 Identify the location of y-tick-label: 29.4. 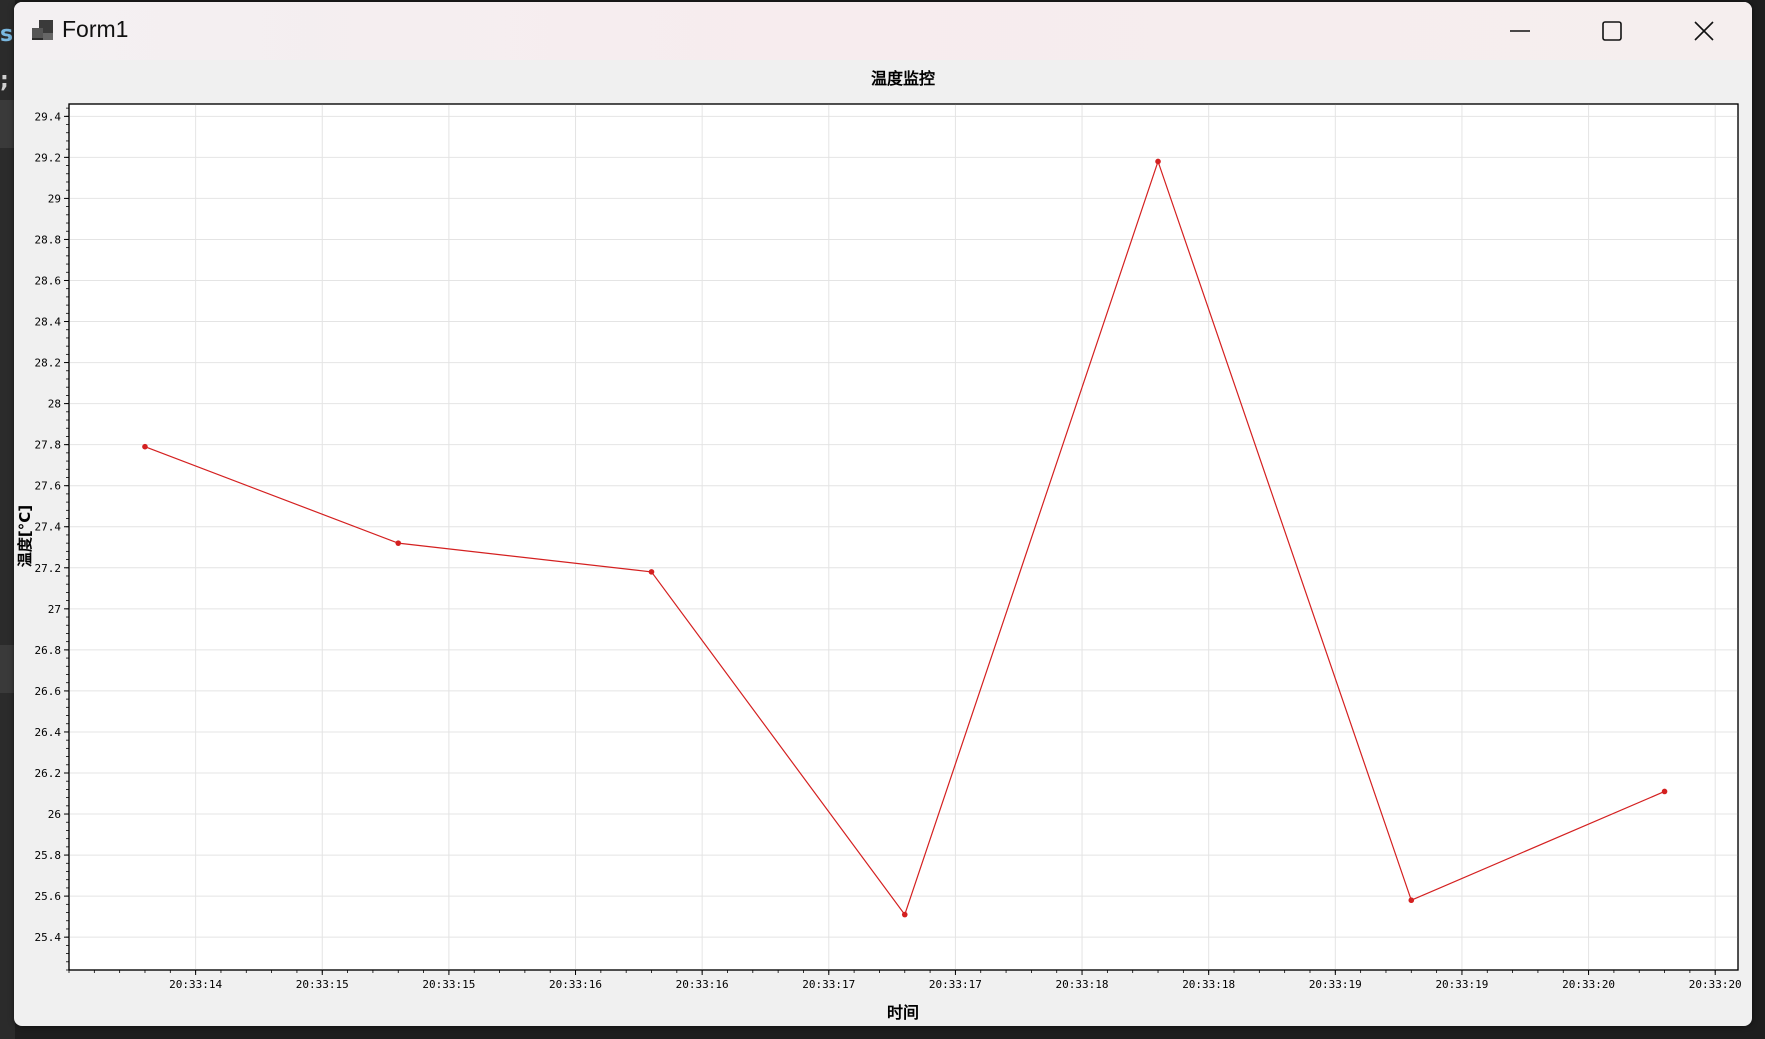
(48, 116).